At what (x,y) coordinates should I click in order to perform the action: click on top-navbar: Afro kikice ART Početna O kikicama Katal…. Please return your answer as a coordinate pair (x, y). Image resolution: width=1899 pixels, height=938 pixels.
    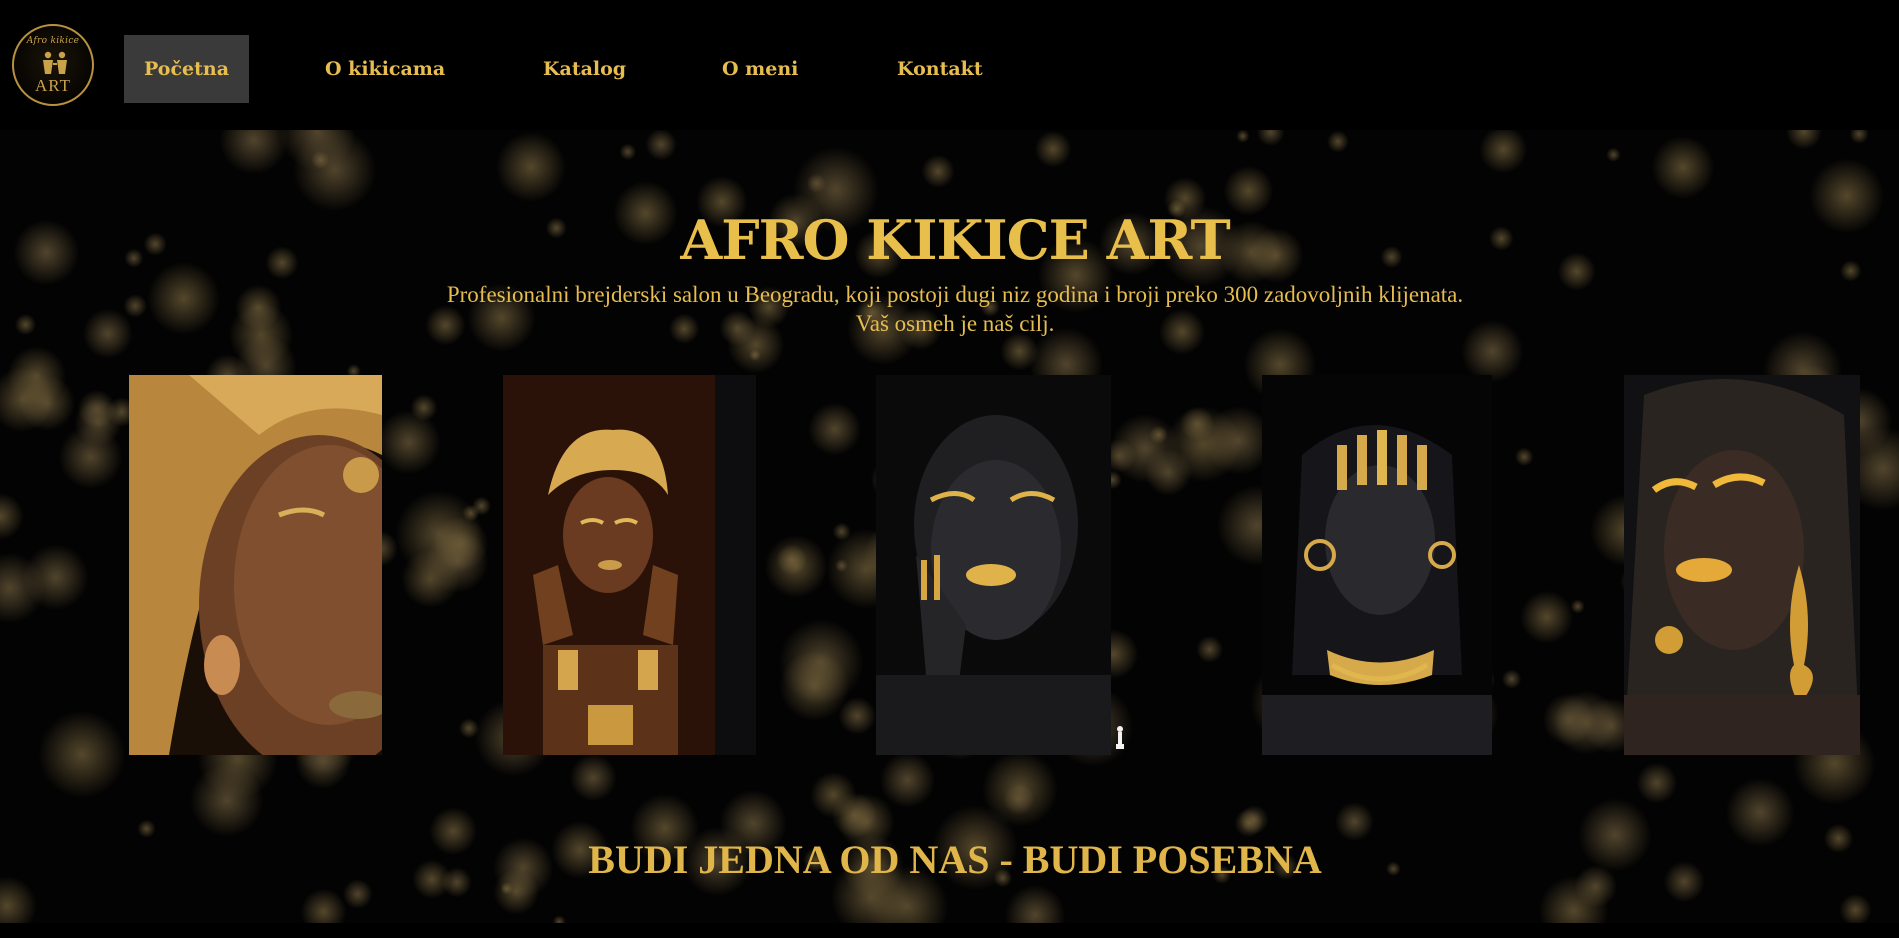
    Looking at the image, I should click on (949, 65).